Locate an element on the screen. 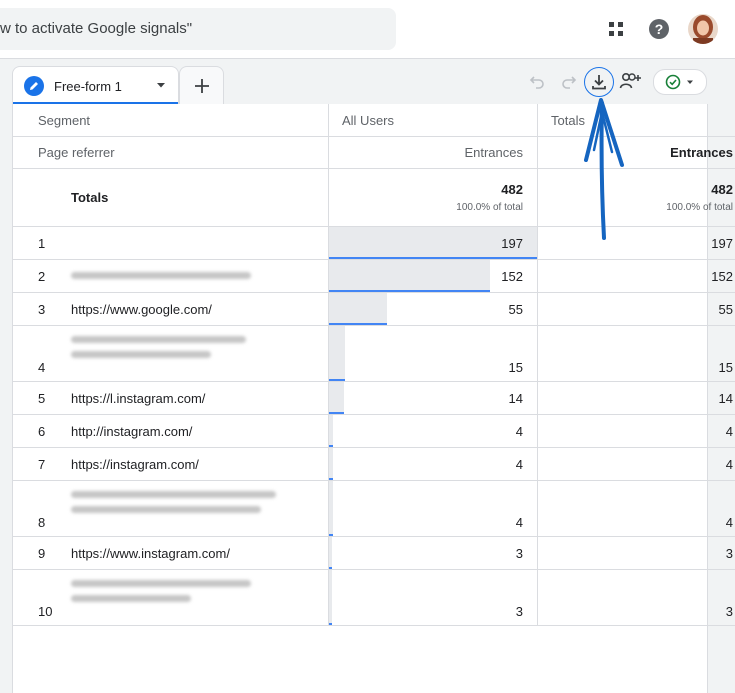 Image resolution: width=735 pixels, height=693 pixels. download-icon is located at coordinates (599, 82).